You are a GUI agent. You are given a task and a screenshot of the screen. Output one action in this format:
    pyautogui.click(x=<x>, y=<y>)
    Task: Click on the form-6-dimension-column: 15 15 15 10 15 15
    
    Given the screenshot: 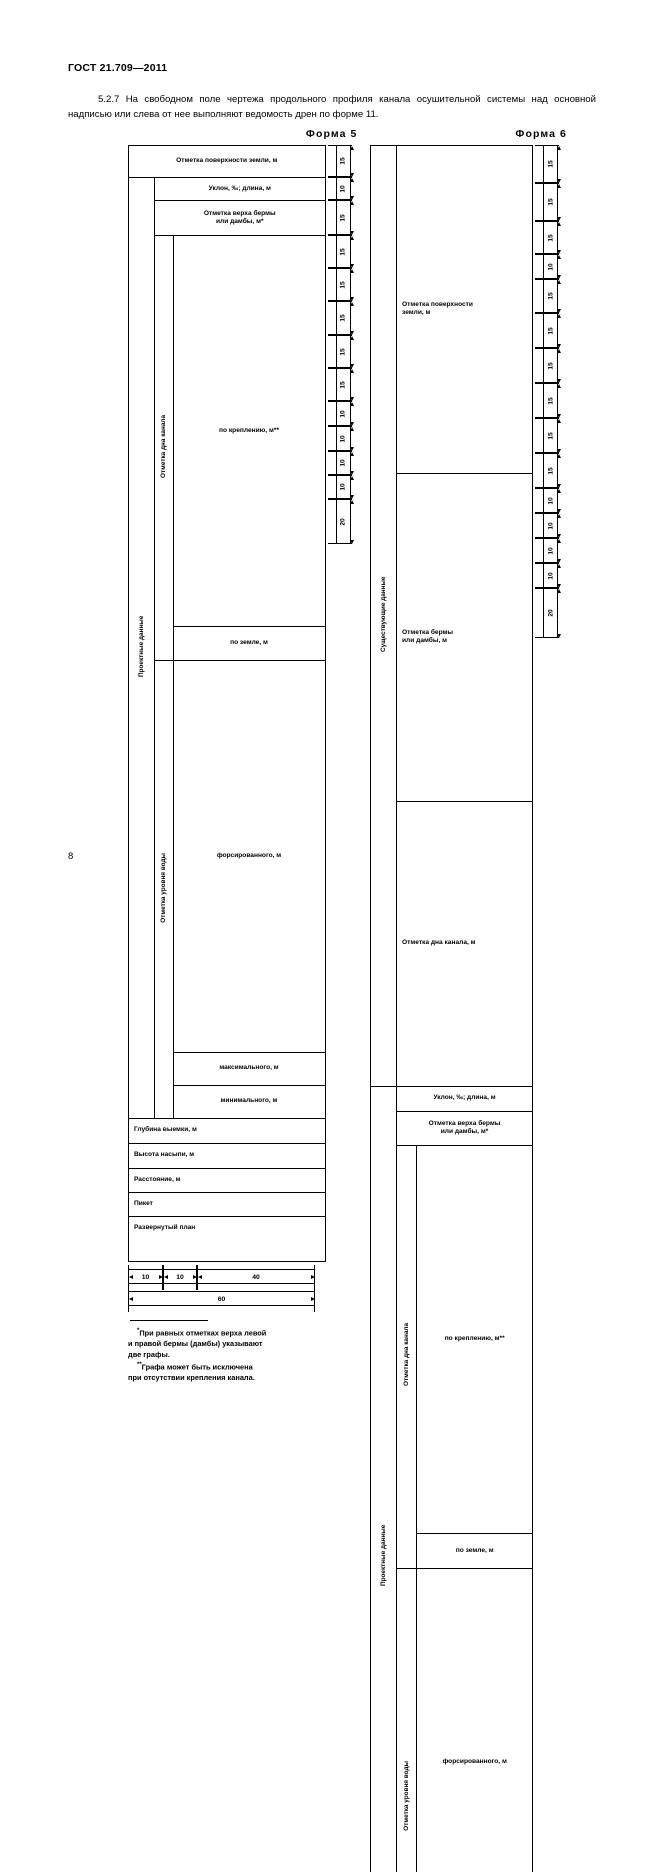 What is the action you would take?
    pyautogui.click(x=550, y=391)
    